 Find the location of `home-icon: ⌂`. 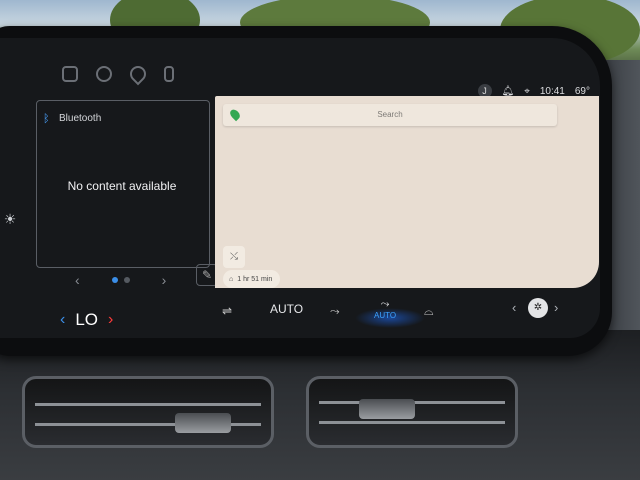

home-icon: ⌂ is located at coordinates (231, 279).